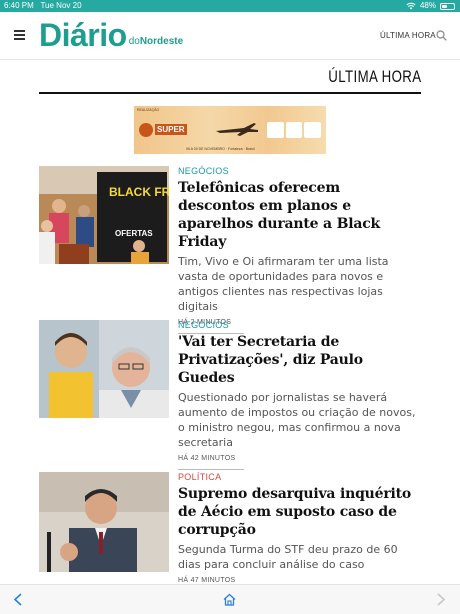  I want to click on airplane-icon, so click(237, 129).